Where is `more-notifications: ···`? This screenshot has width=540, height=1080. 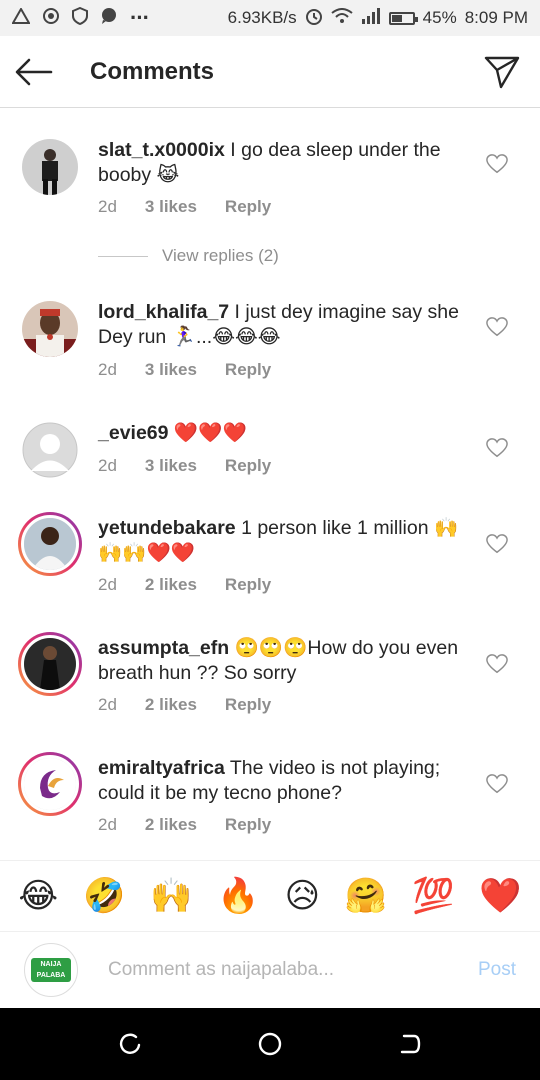
more-notifications: ··· is located at coordinates (140, 17).